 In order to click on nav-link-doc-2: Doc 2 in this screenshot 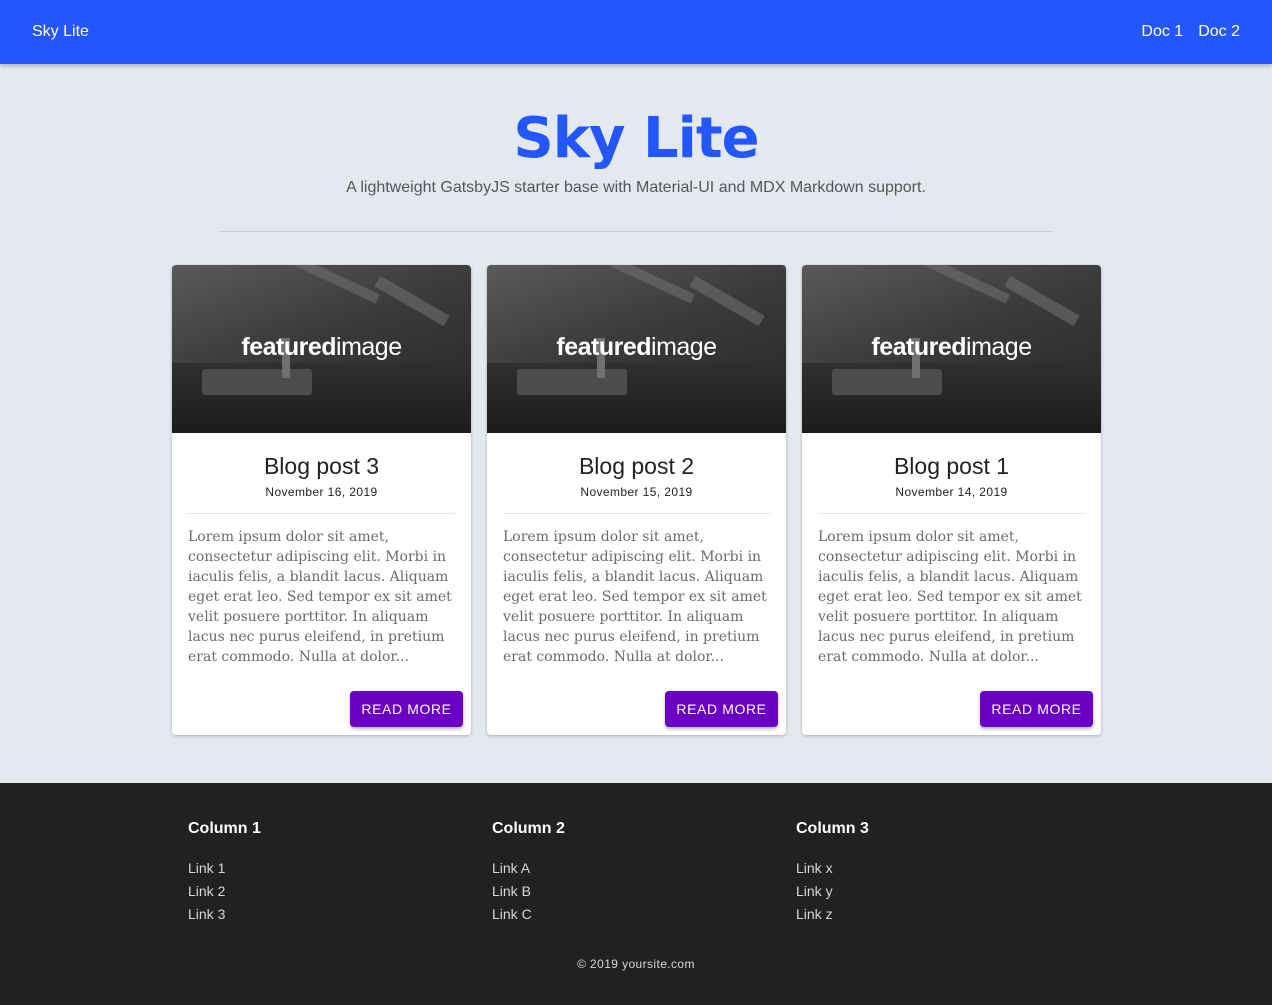, I will do `click(1219, 32)`.